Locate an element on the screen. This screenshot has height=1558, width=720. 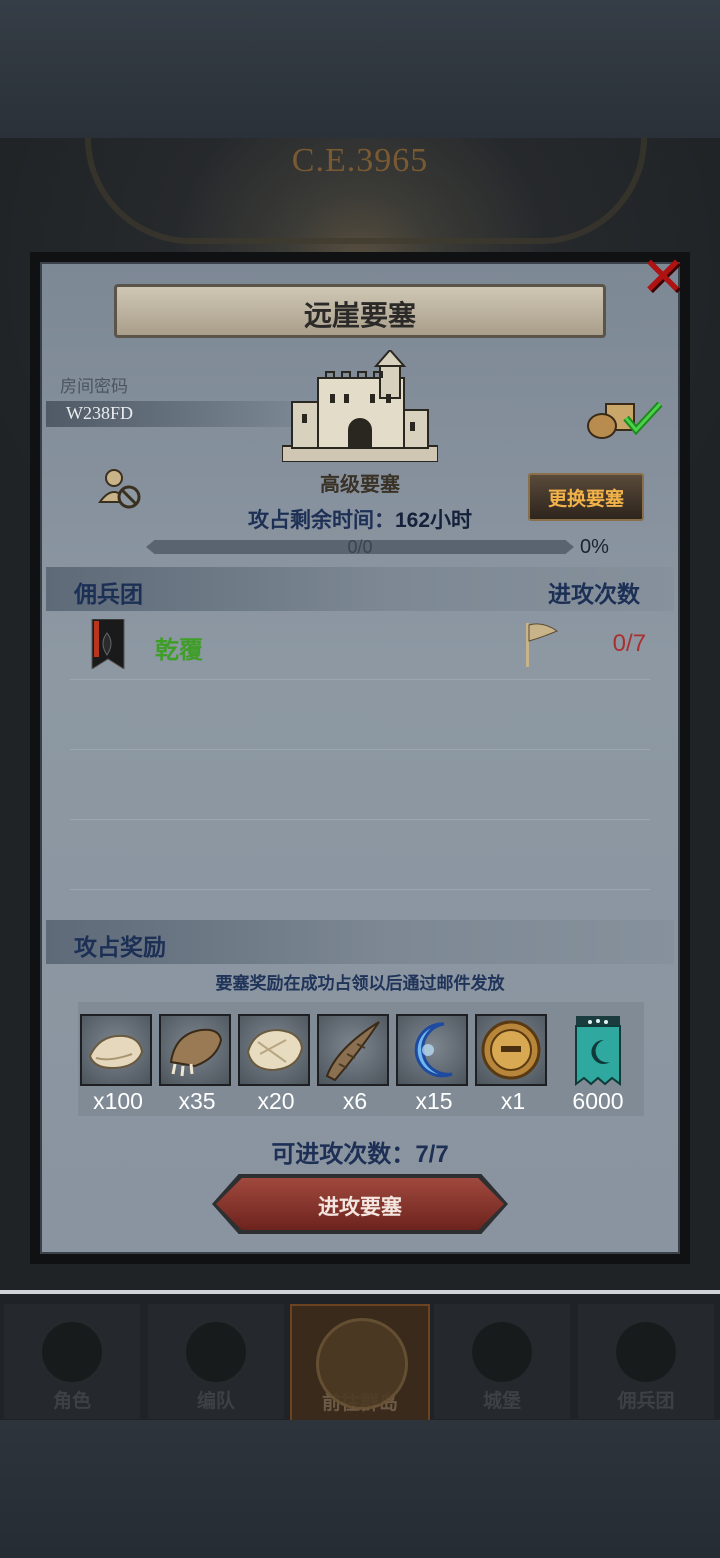
era-label: C.E.3965 is located at coordinates (360, 160).